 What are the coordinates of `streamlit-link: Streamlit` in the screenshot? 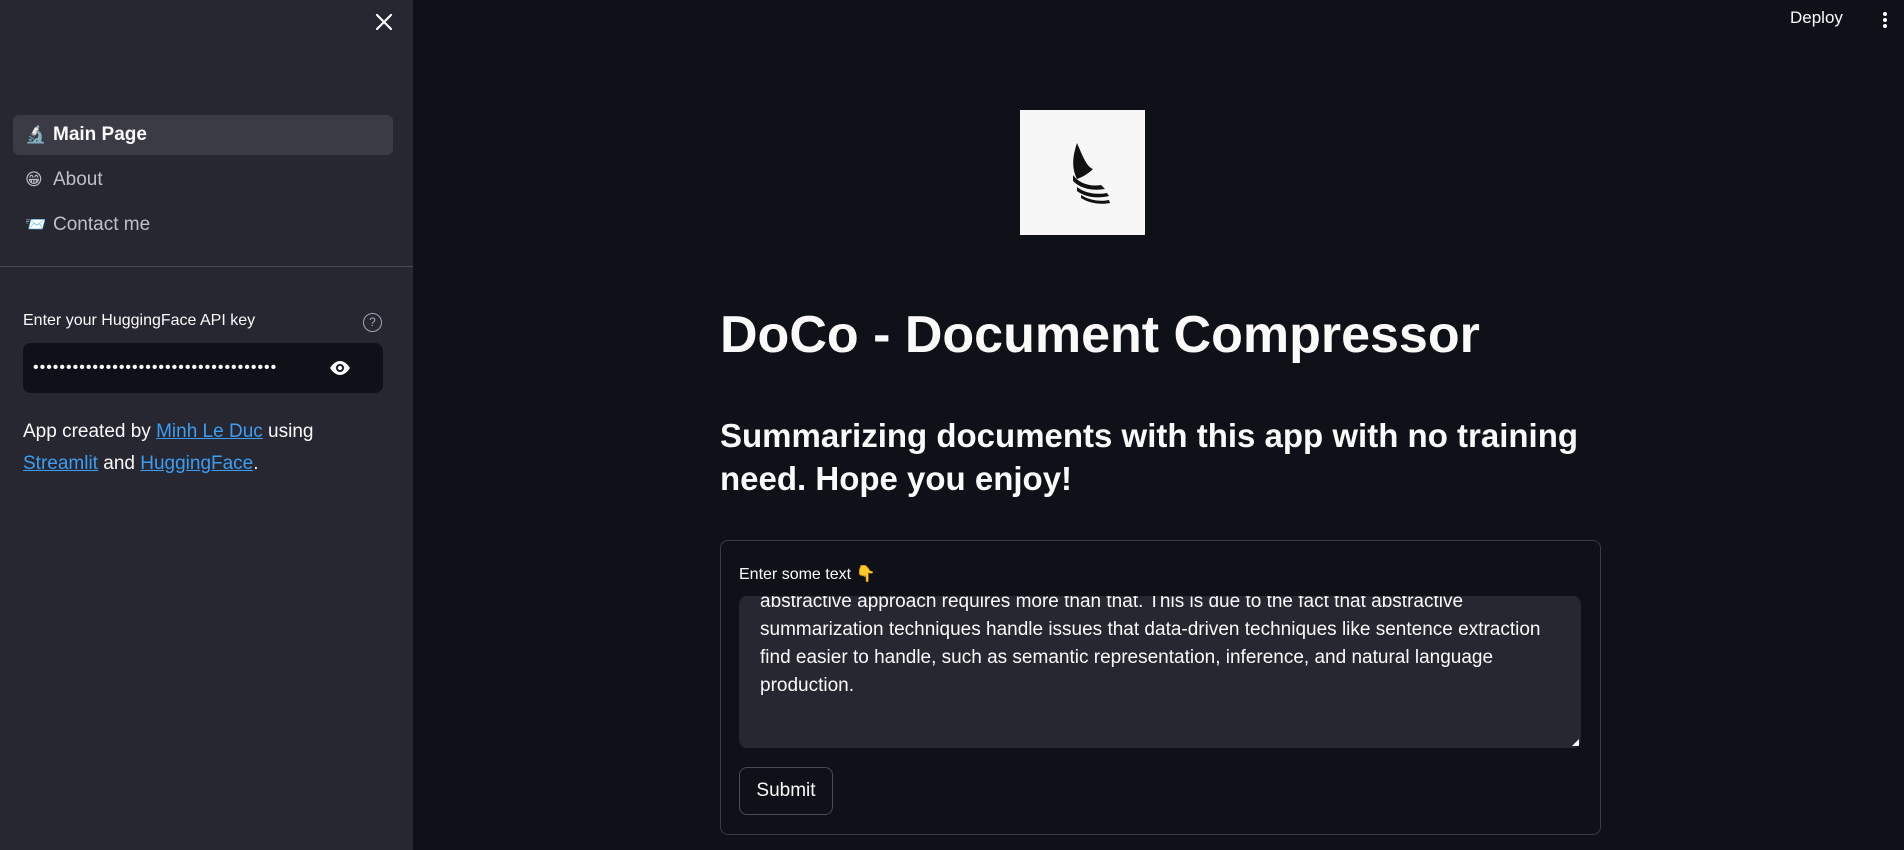 It's located at (60, 463).